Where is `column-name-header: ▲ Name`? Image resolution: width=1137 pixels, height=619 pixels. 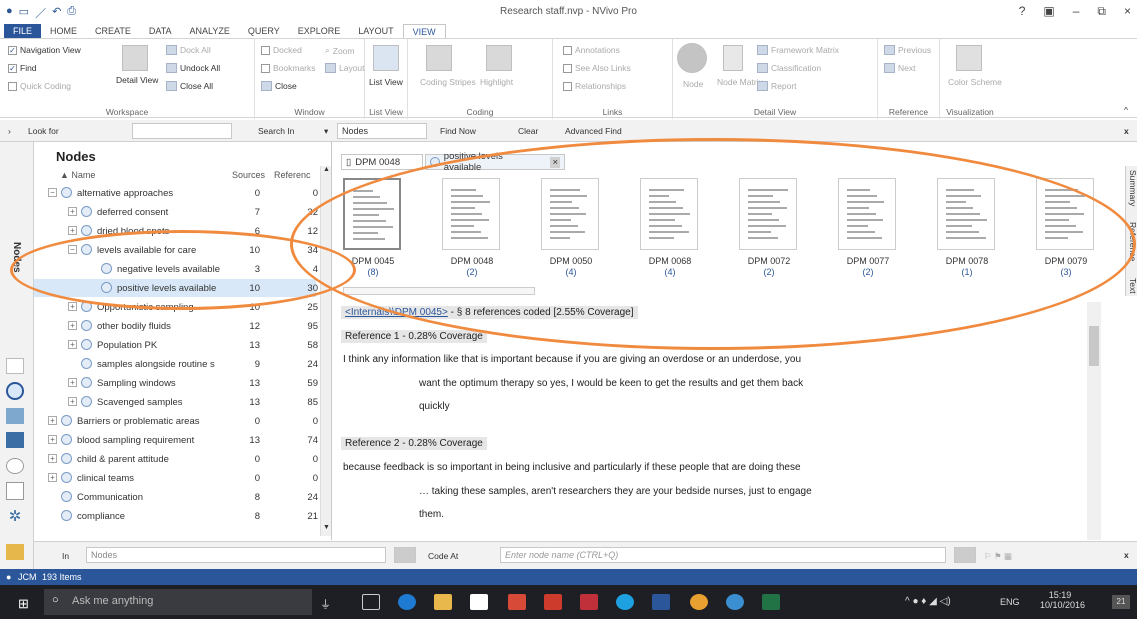 column-name-header: ▲ Name is located at coordinates (77, 175).